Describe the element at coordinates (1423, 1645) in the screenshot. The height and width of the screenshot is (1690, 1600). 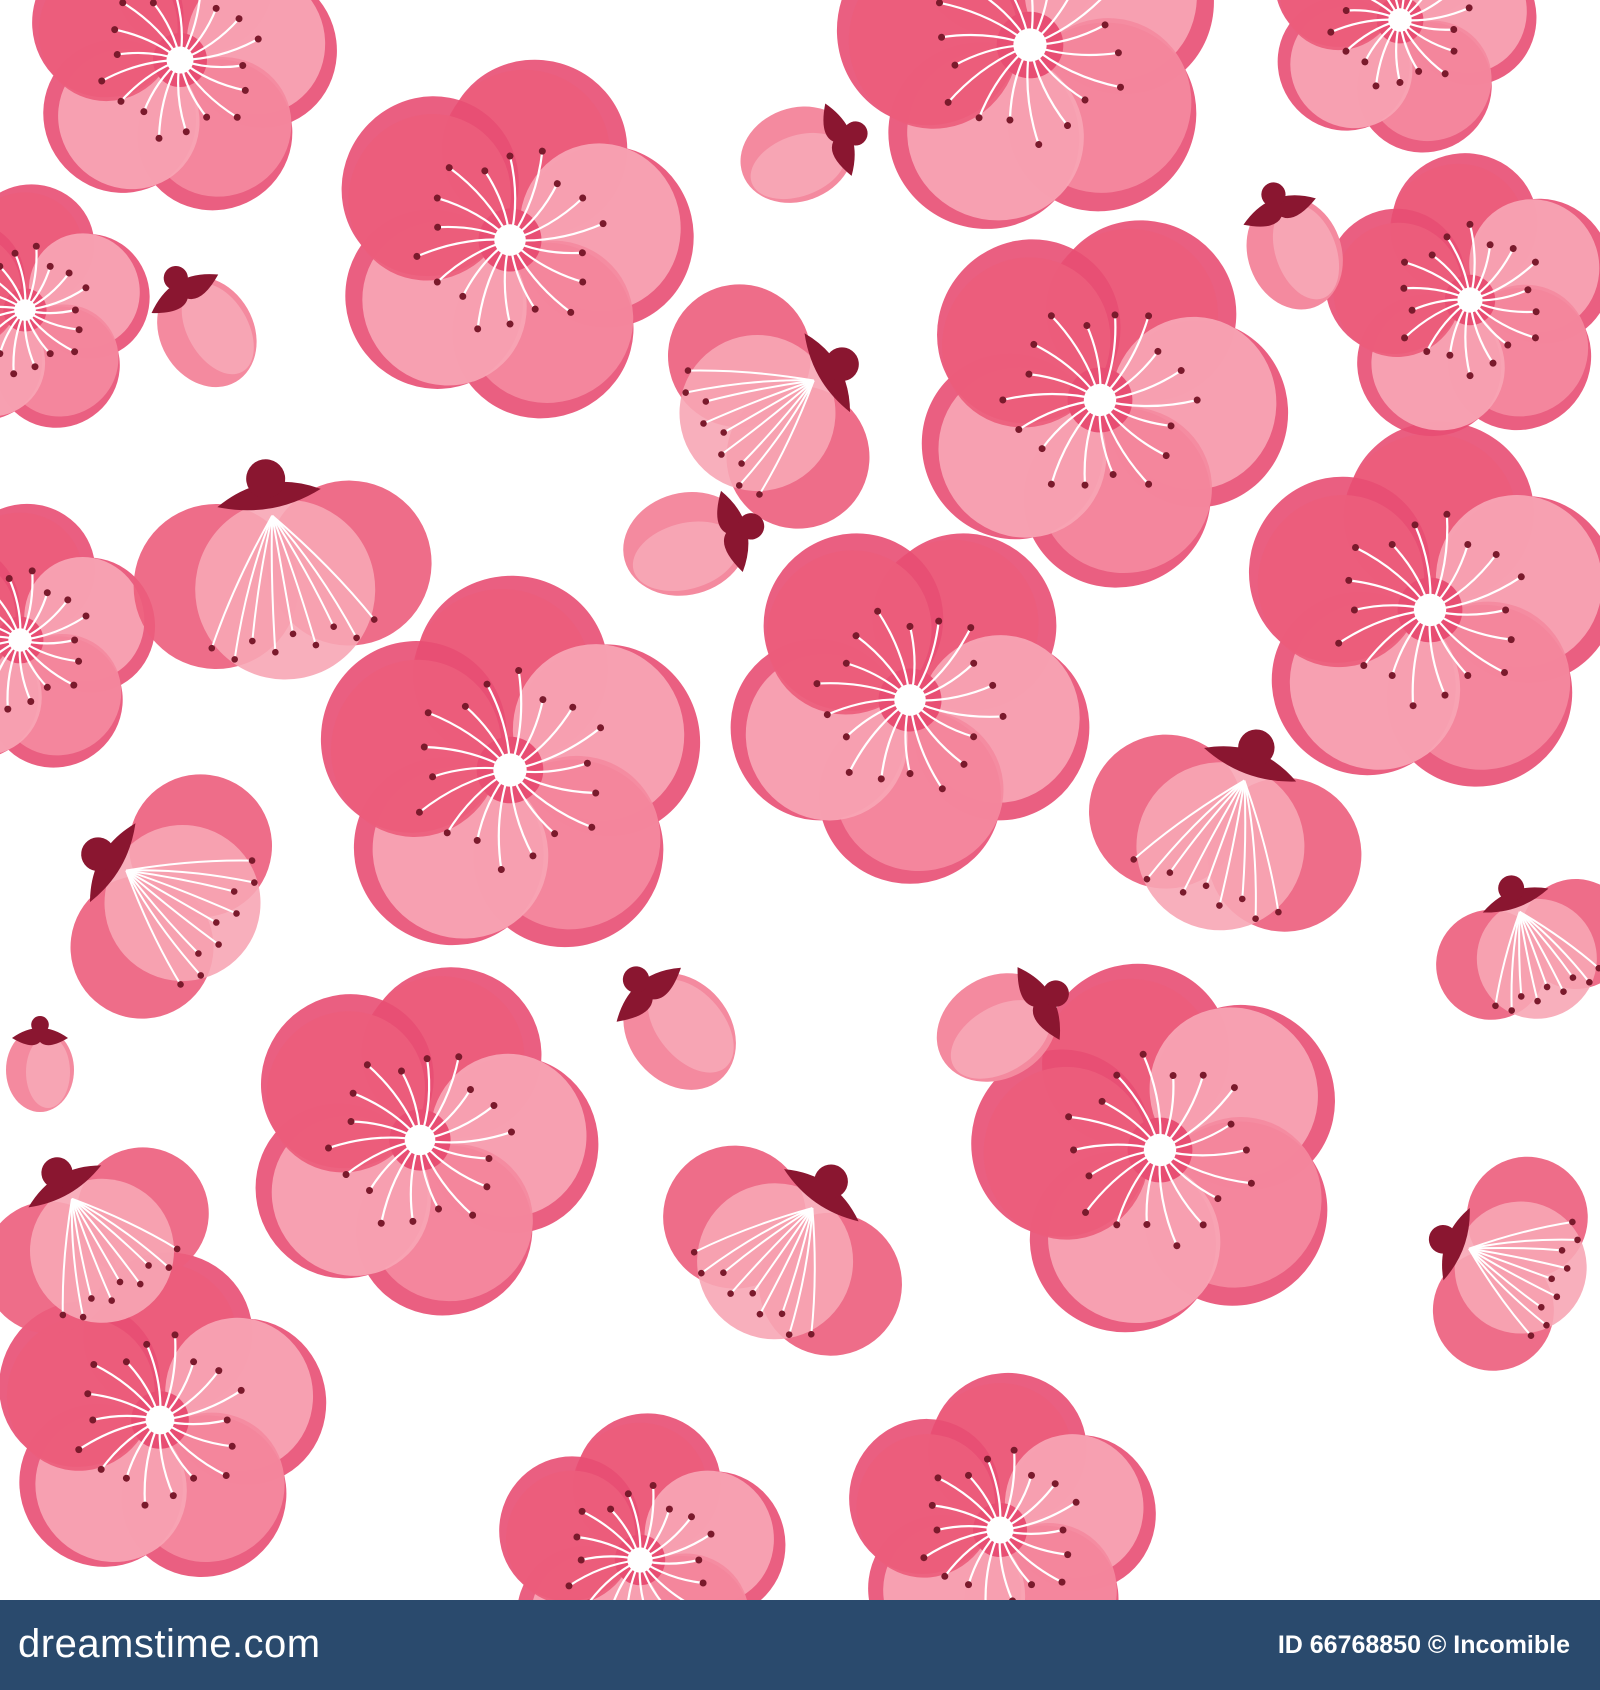
I see `image-id-credit: ID 66768850 © Incomible` at that location.